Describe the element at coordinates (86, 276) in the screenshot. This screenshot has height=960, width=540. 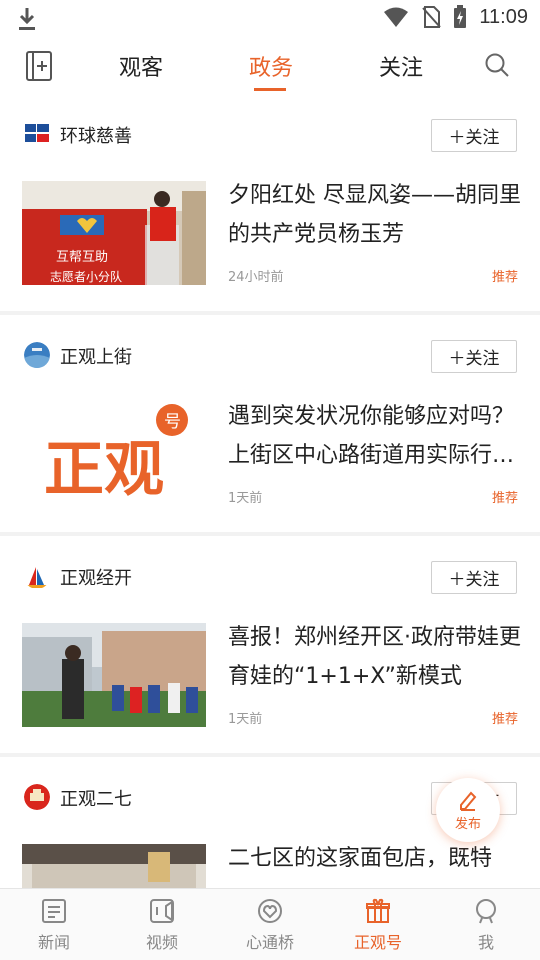
I see `thumb-text-2: 志愿者小分队` at that location.